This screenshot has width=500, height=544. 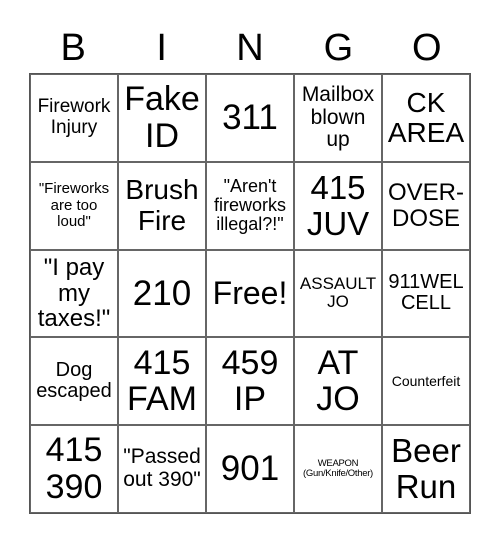 What do you see at coordinates (426, 118) in the screenshot?
I see `bingo-cell: CK AREA` at bounding box center [426, 118].